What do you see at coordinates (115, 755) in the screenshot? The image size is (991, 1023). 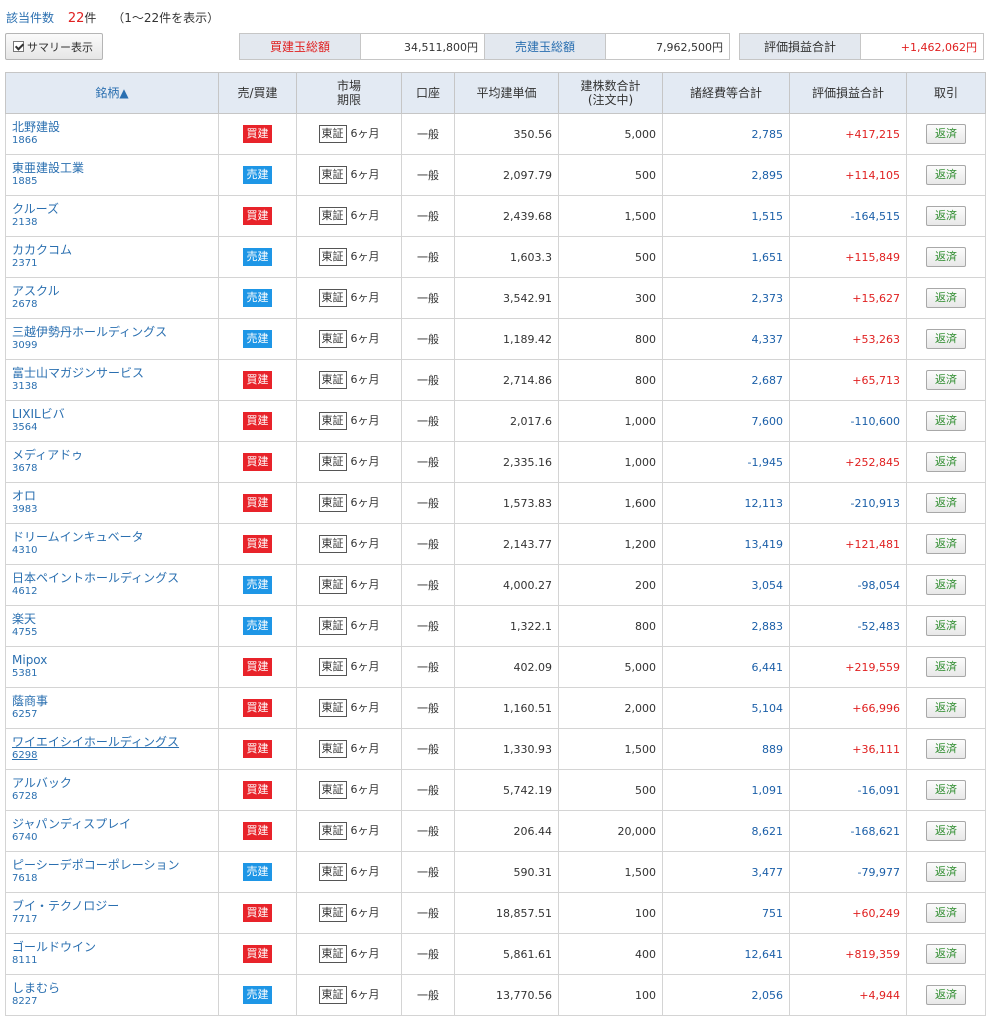 I see `symbol-code-link: 6298` at bounding box center [115, 755].